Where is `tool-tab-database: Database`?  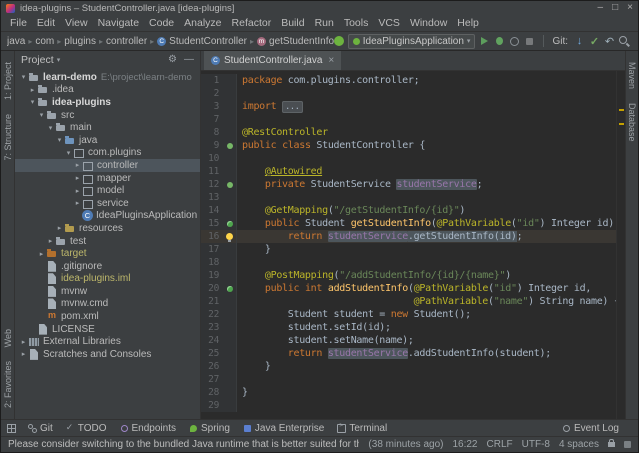 tool-tab-database: Database is located at coordinates (632, 122).